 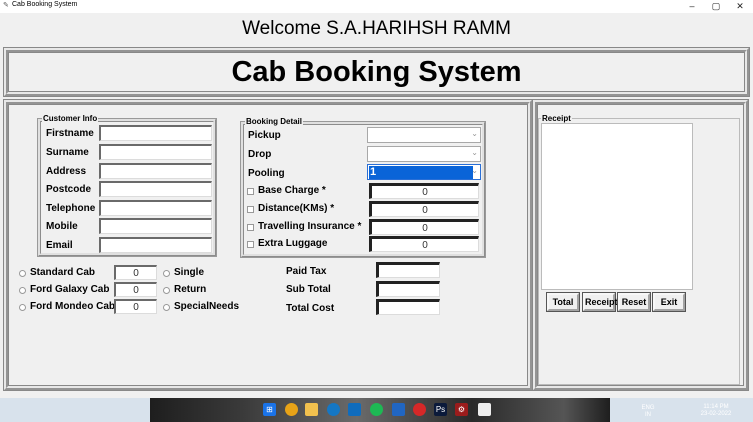 I want to click on start-icon: ⊞, so click(x=269, y=409).